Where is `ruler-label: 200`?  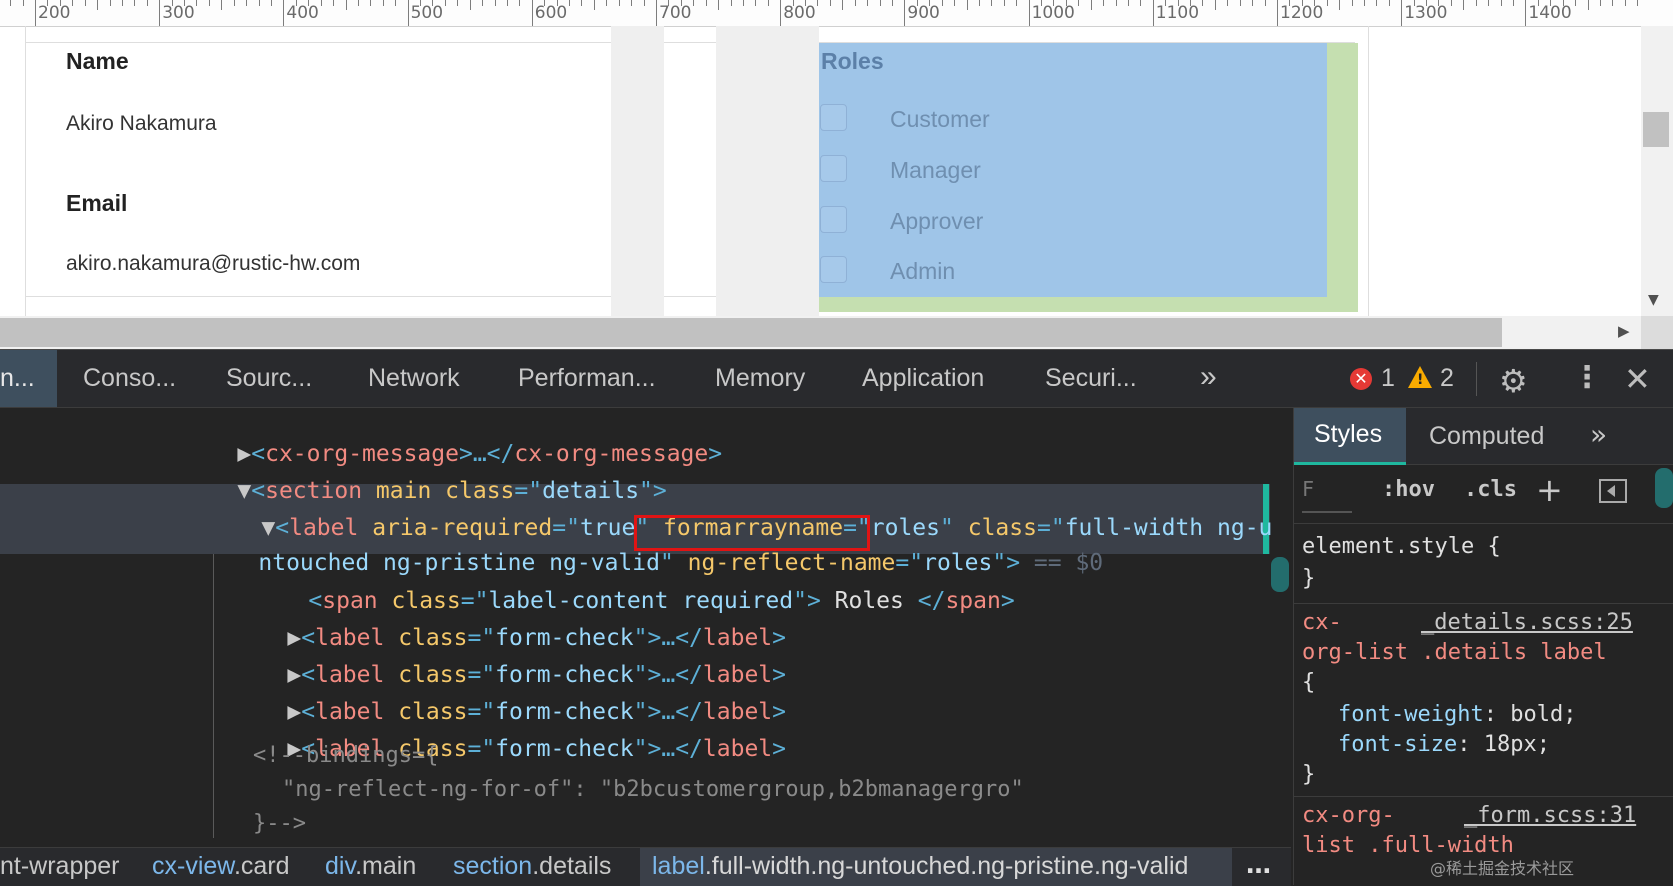 ruler-label: 200 is located at coordinates (54, 13).